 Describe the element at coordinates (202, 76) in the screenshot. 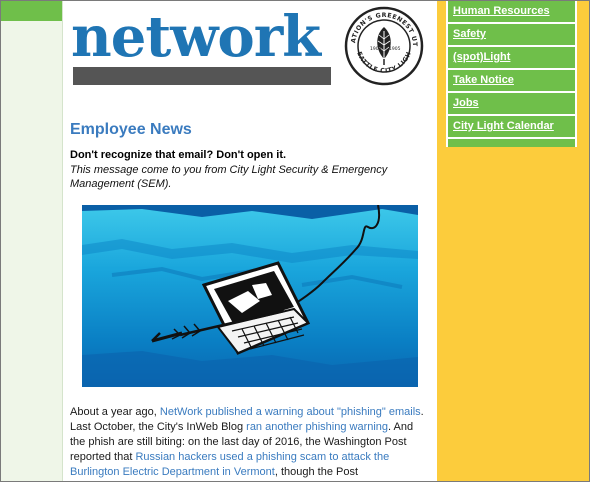

I see `logo-underline-bar` at that location.